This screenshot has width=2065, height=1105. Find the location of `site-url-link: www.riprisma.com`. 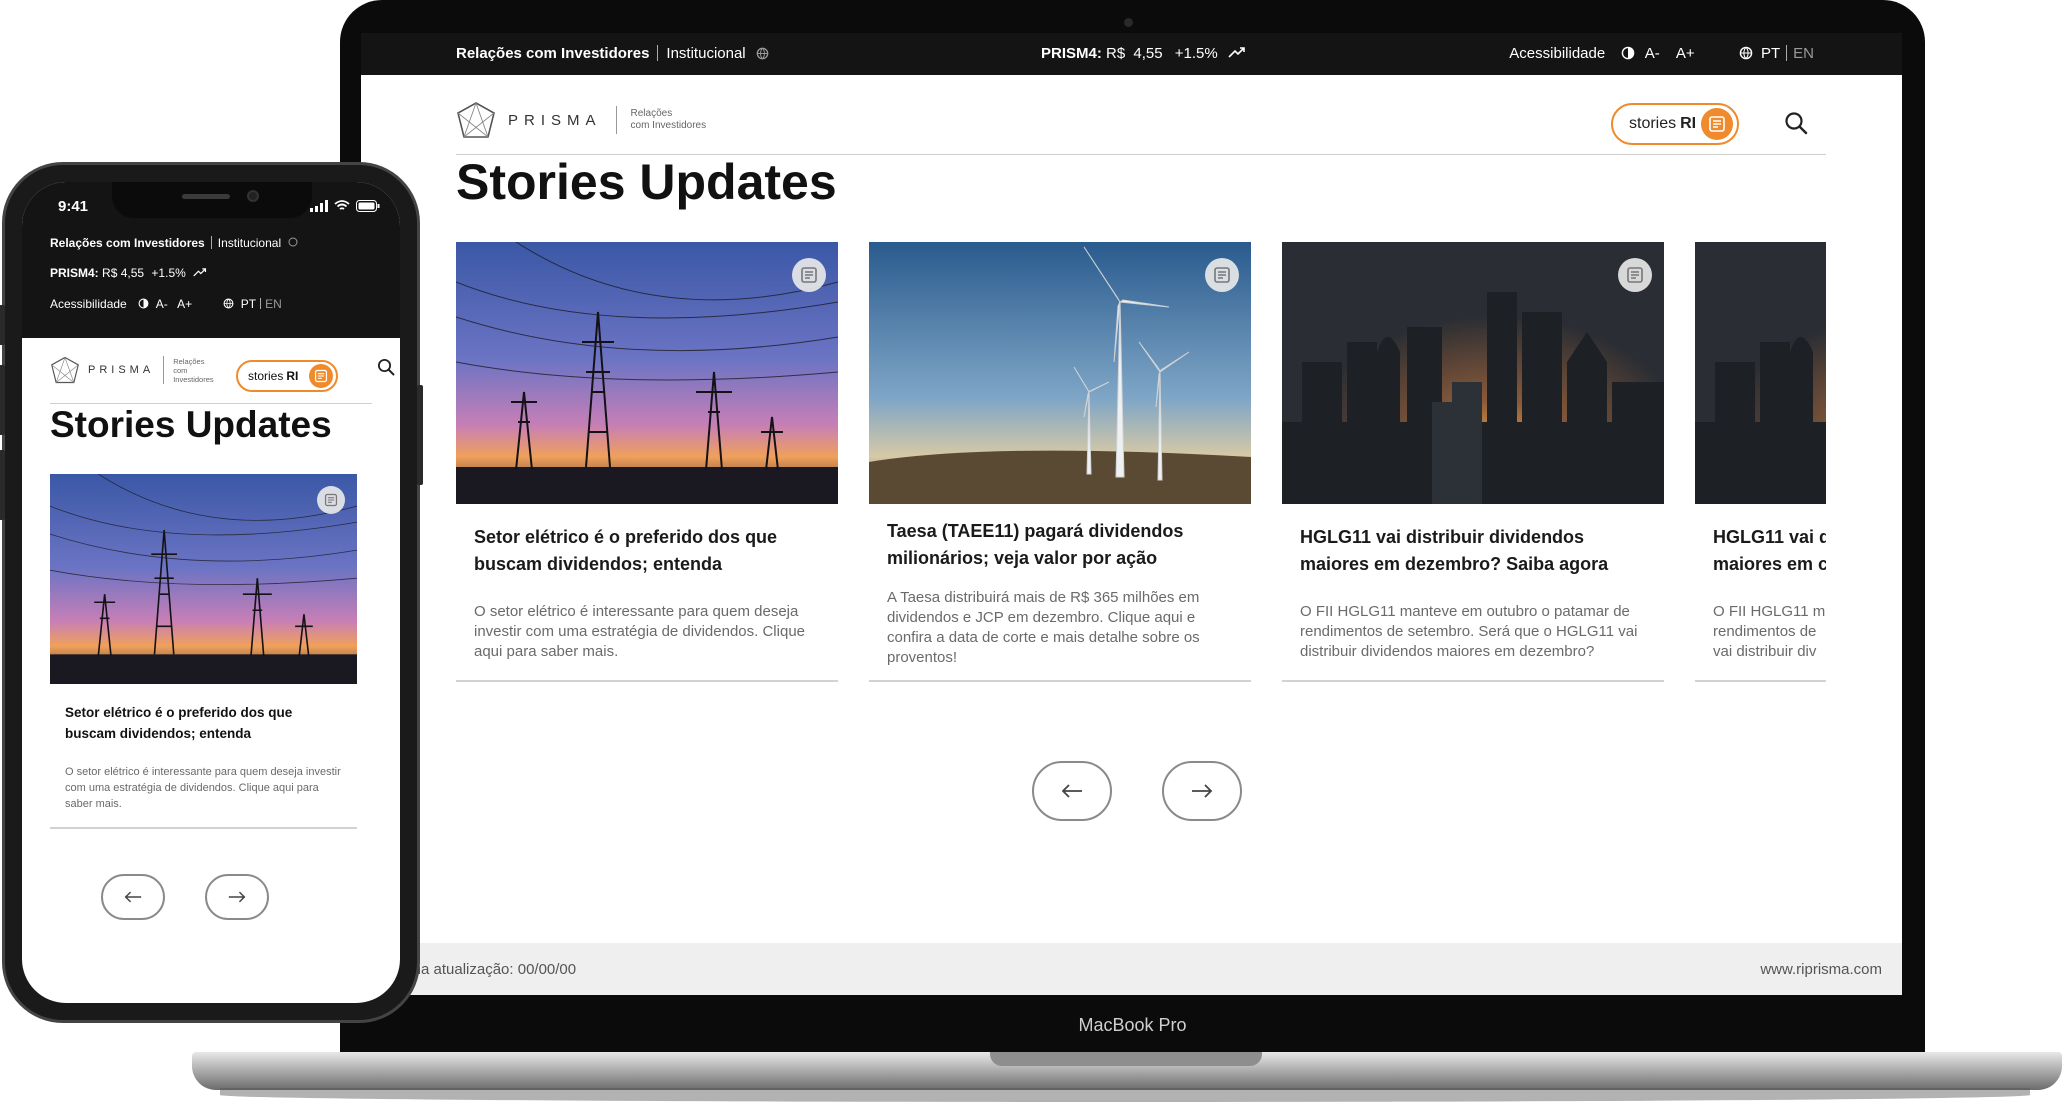

site-url-link: www.riprisma.com is located at coordinates (1821, 969).